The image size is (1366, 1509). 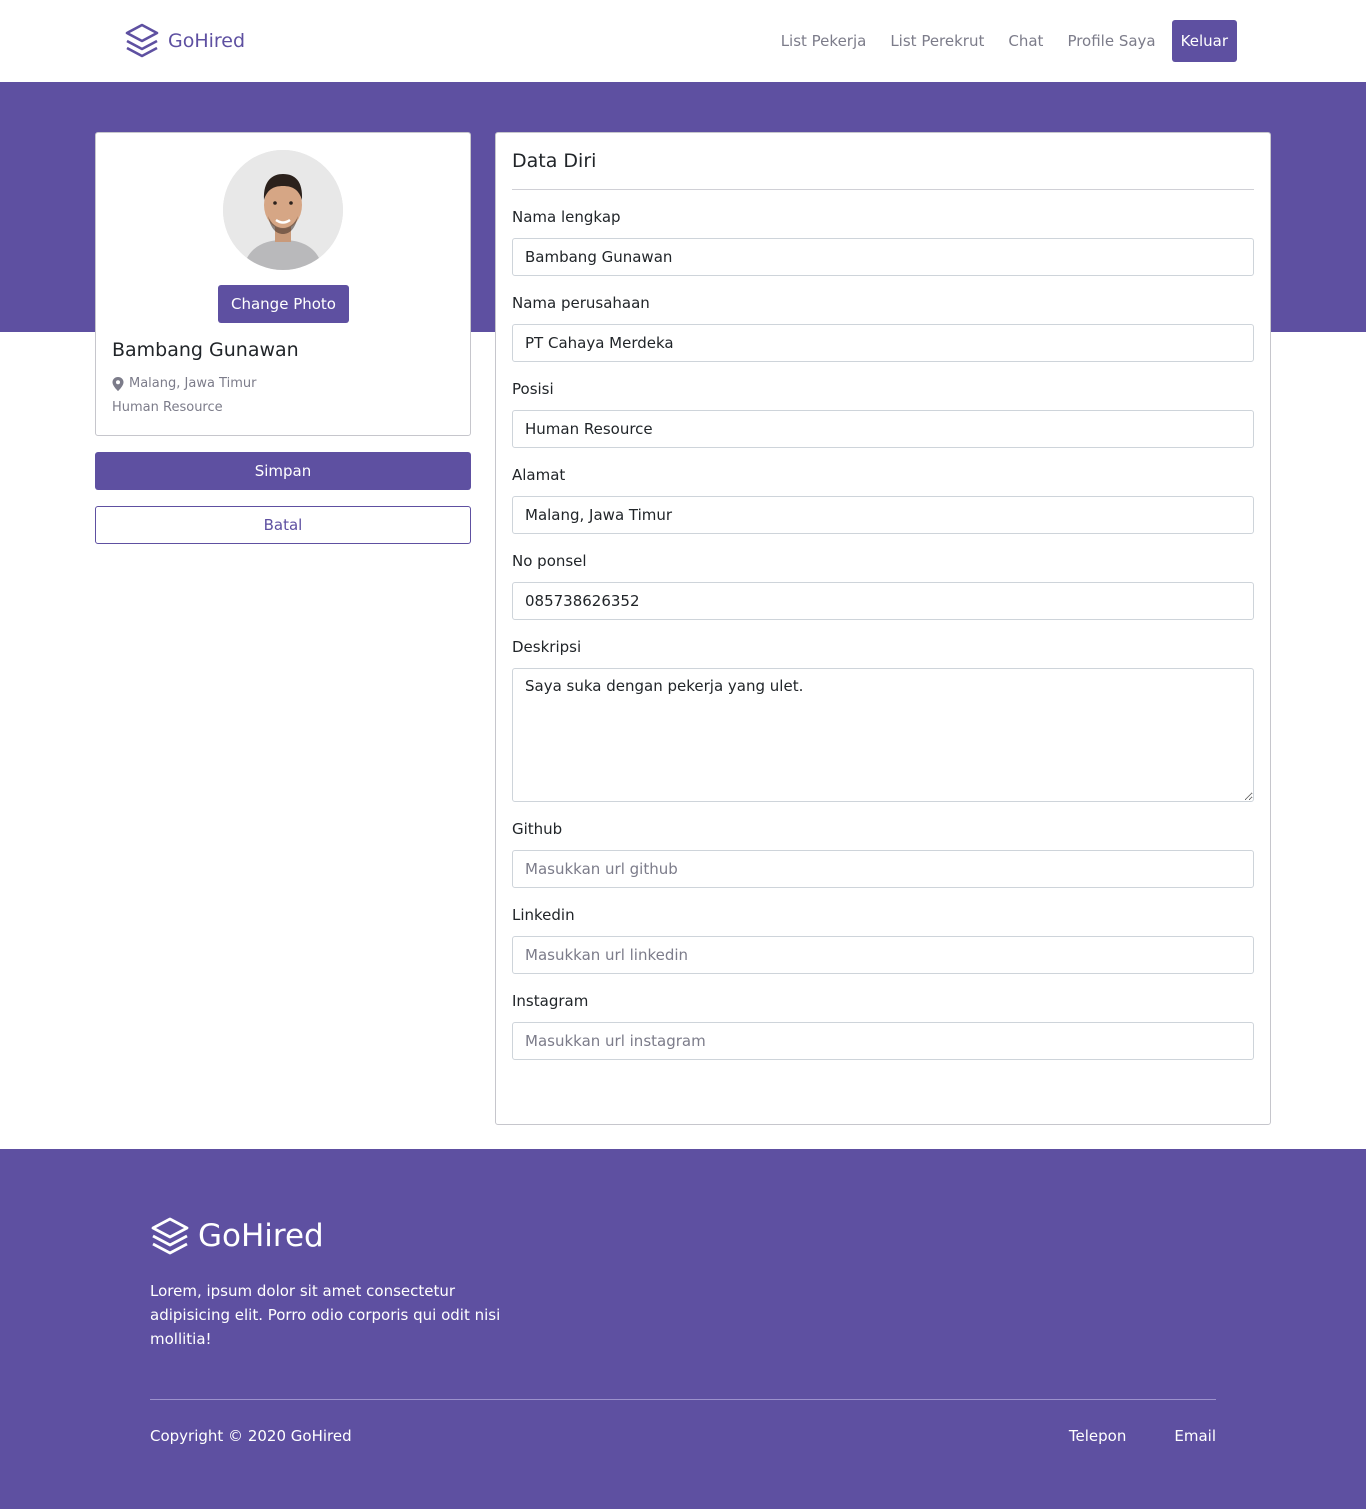 What do you see at coordinates (283, 471) in the screenshot?
I see `save-button: Simpan` at bounding box center [283, 471].